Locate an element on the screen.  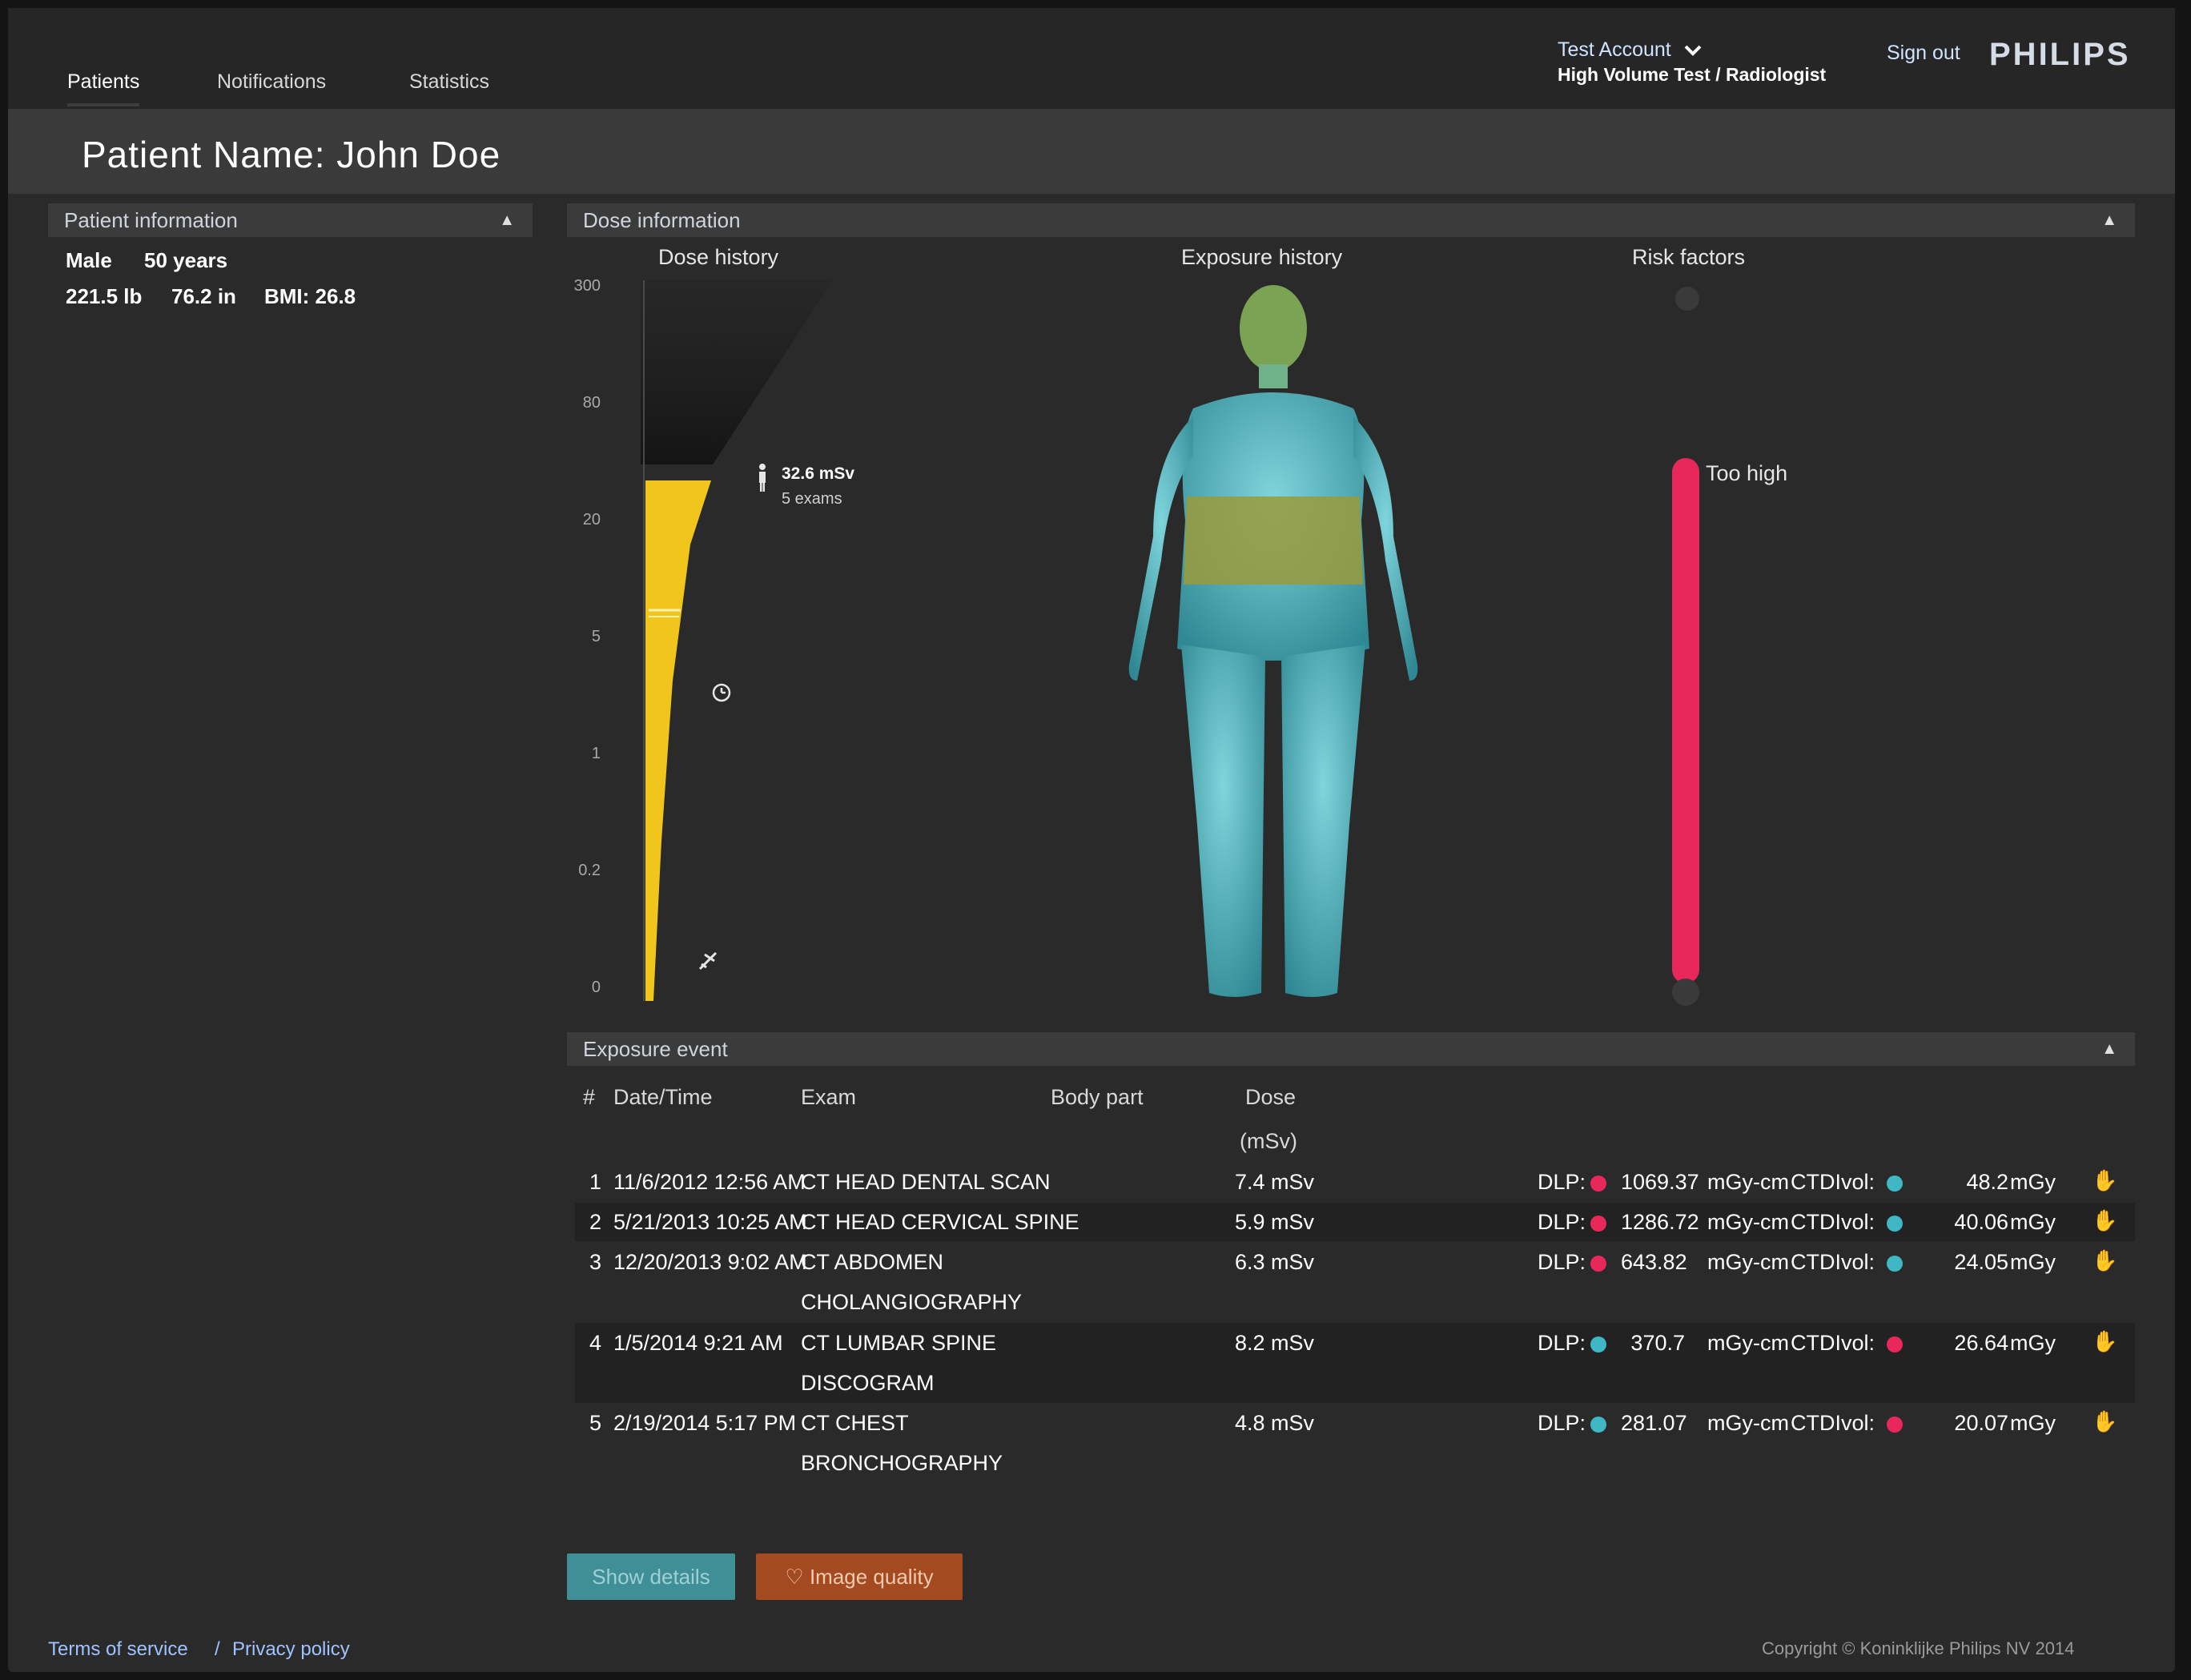
patient-bmi: BMI: 26.8 is located at coordinates (310, 296).